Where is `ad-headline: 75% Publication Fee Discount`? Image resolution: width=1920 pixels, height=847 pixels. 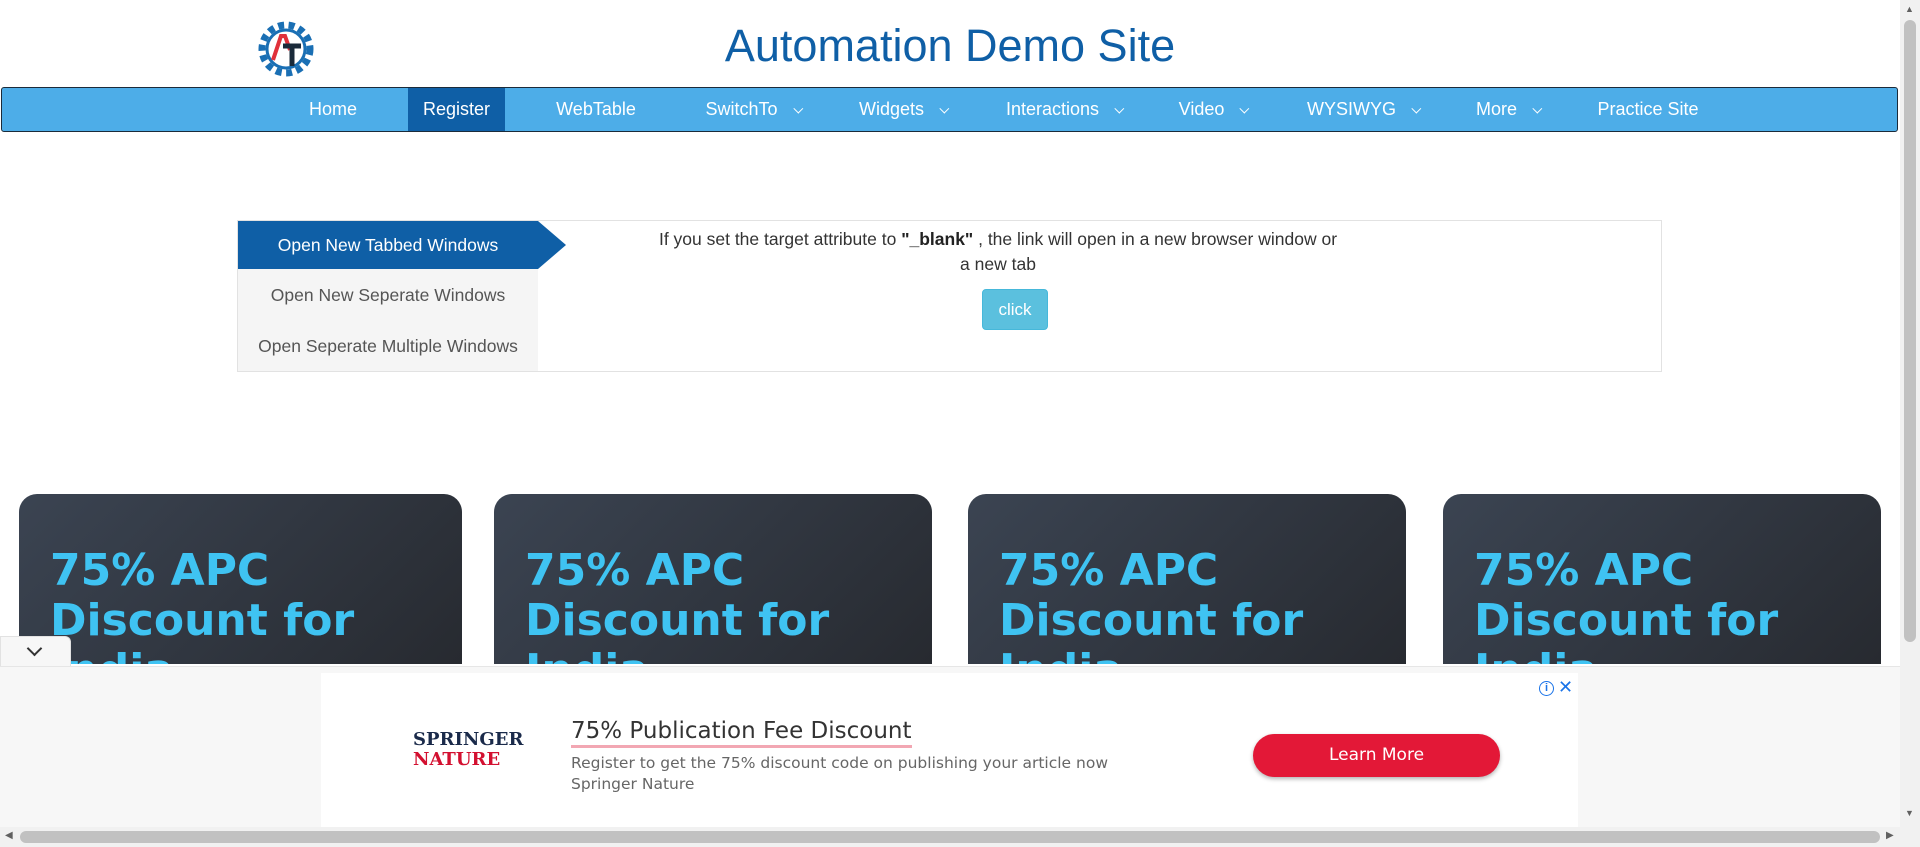
ad-headline: 75% Publication Fee Discount is located at coordinates (741, 733).